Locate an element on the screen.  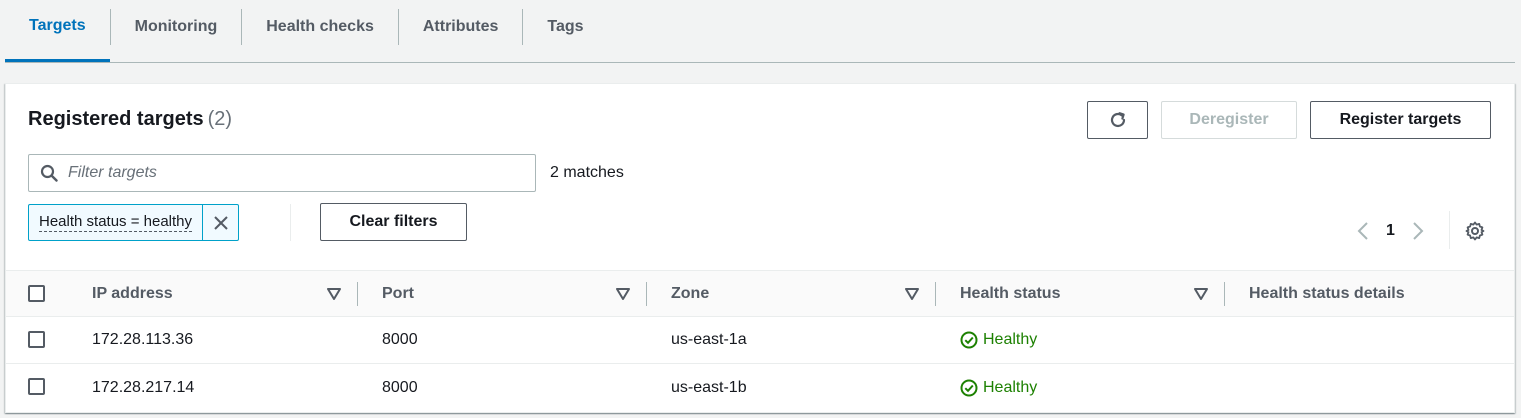
chevron-left-icon is located at coordinates (1362, 231).